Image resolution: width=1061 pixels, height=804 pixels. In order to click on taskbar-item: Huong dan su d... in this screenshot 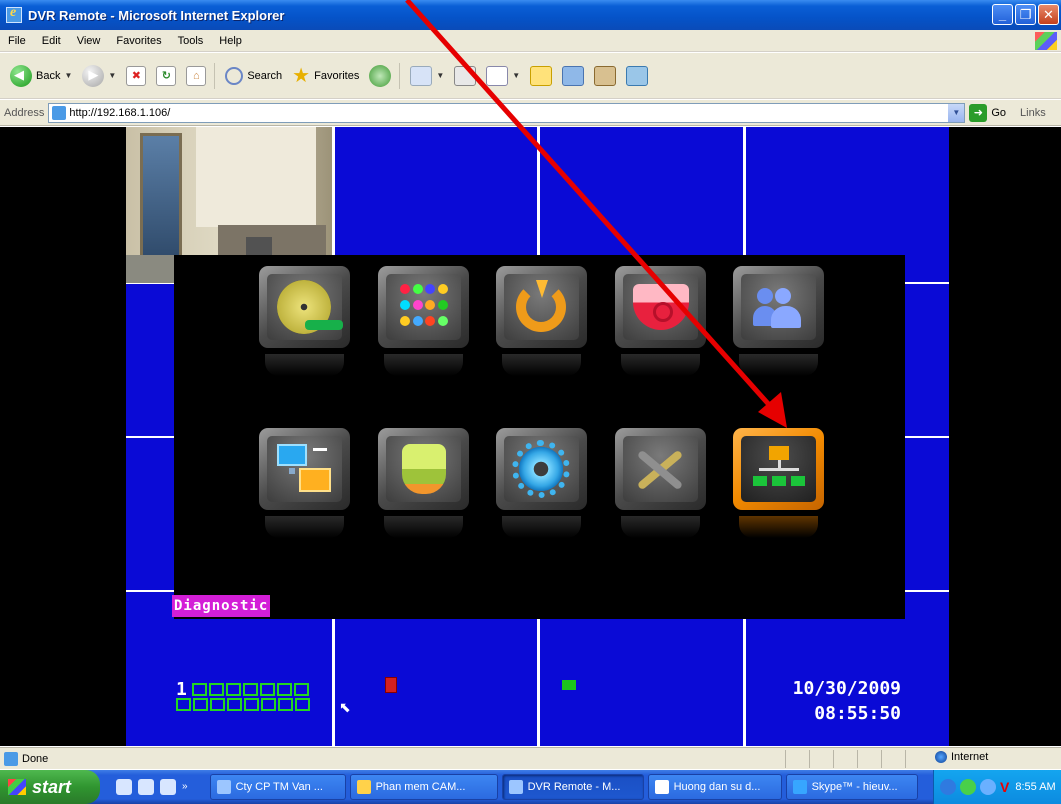, I will do `click(714, 787)`.